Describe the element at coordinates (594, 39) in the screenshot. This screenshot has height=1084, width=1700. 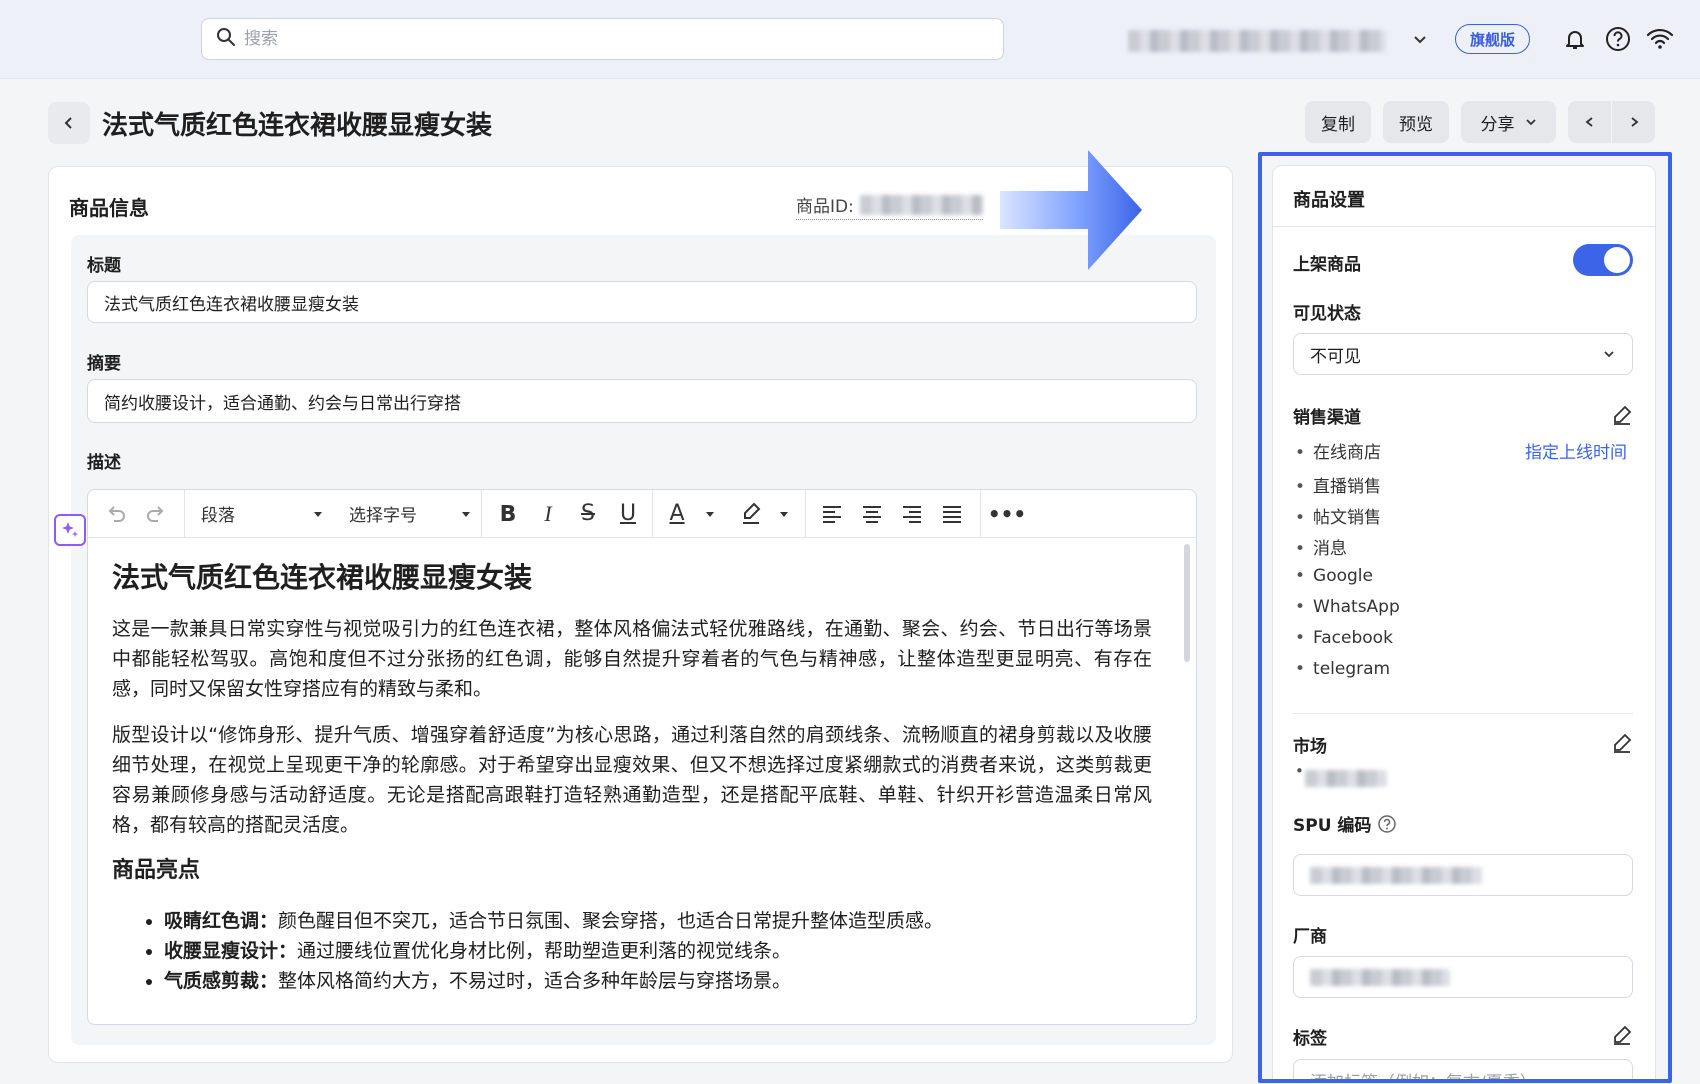
I see `search-input` at that location.